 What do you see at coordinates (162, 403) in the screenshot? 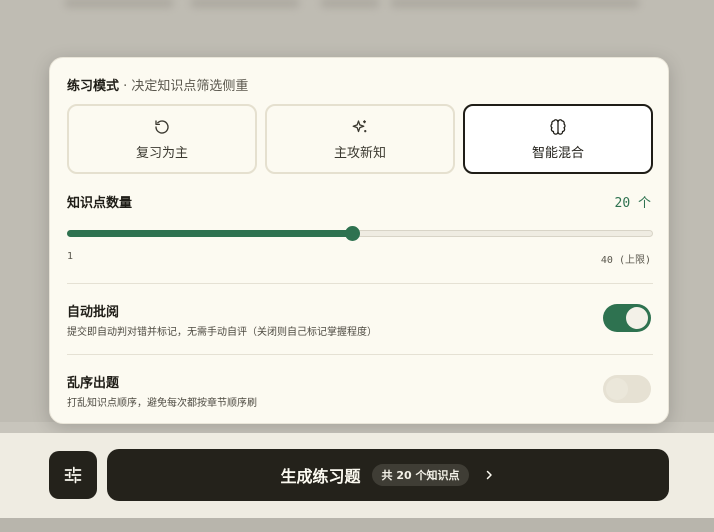
I see `shuffle-description: 打乱知识点顺序，避免每次都按章节顺序刷` at bounding box center [162, 403].